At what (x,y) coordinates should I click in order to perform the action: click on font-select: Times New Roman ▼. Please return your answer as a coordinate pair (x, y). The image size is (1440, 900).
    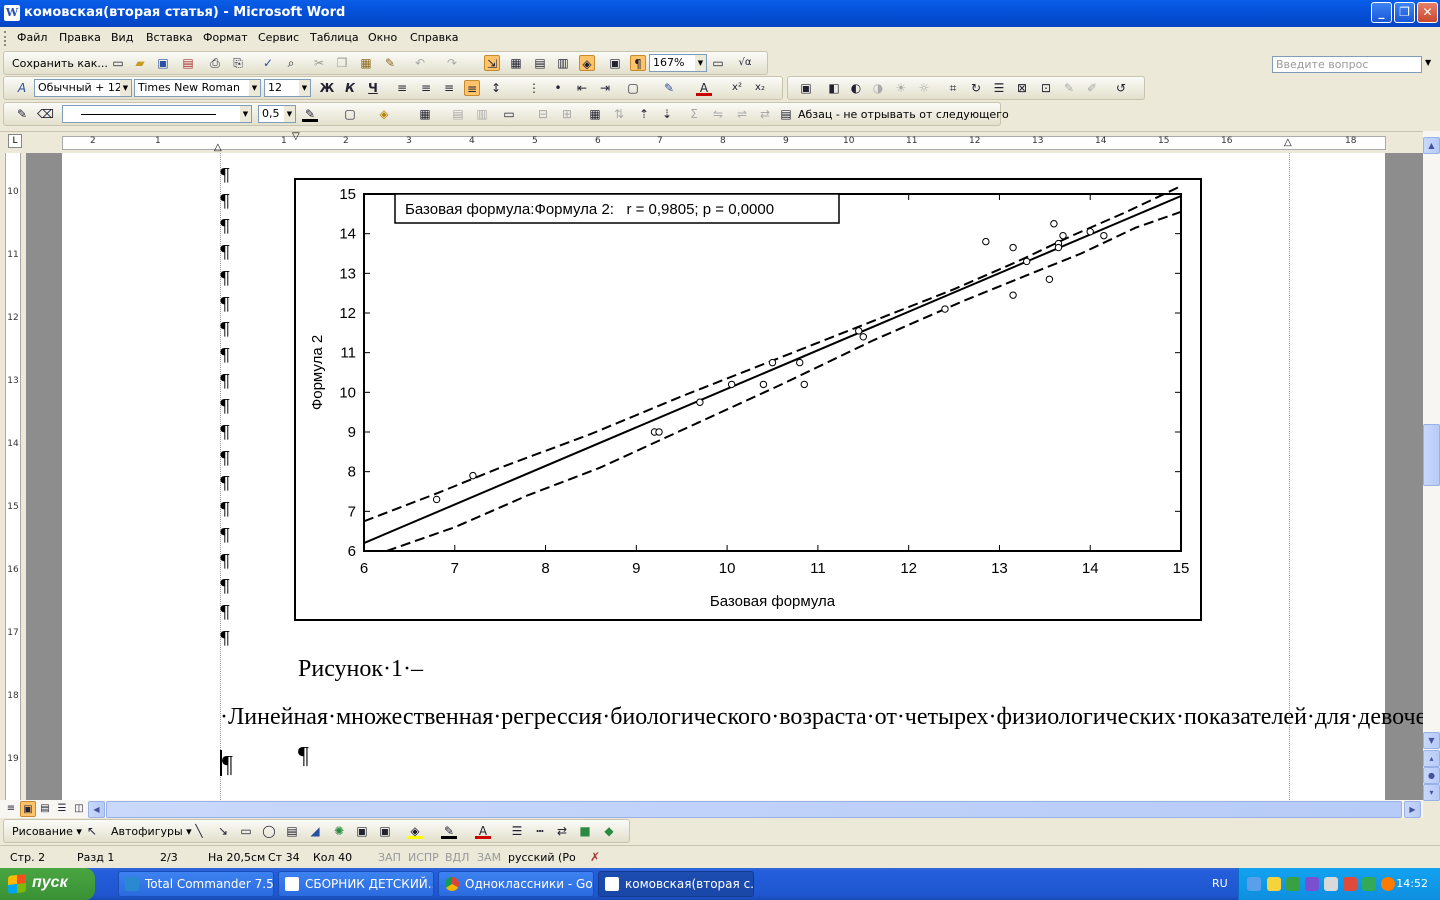
    Looking at the image, I should click on (197, 88).